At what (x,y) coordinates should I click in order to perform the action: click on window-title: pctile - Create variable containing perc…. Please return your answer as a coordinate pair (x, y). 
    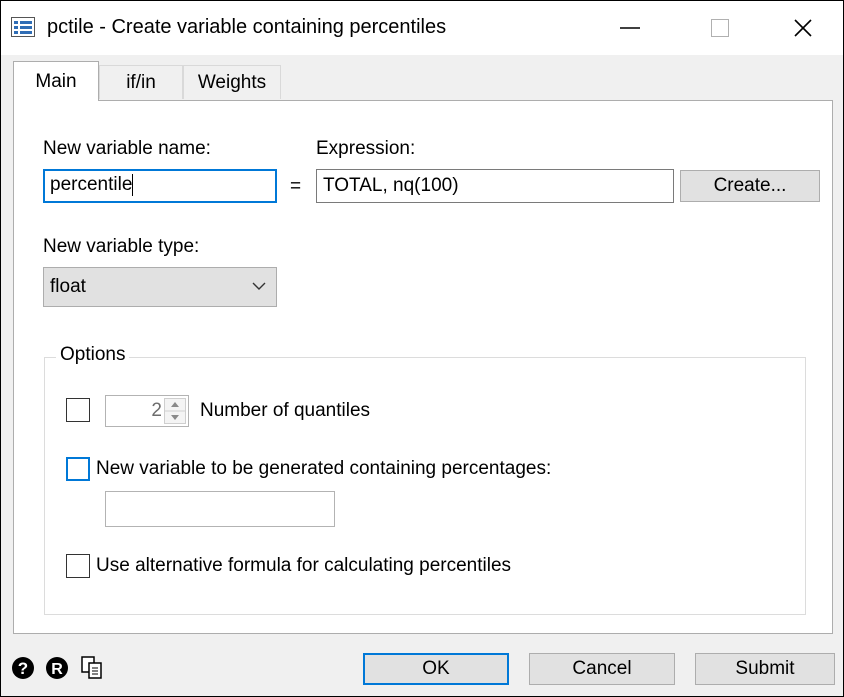
    Looking at the image, I should click on (247, 27).